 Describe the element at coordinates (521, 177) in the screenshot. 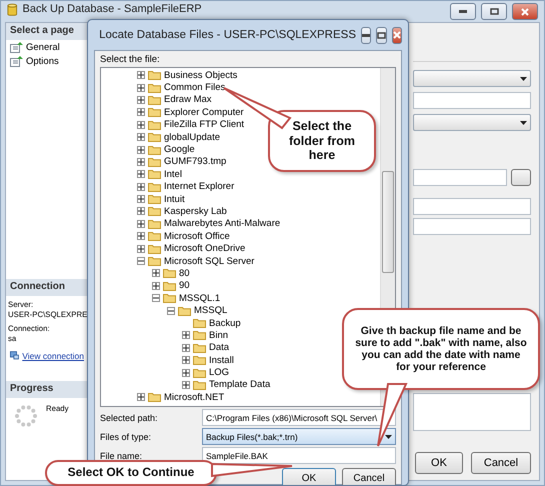

I see `browse-button` at that location.